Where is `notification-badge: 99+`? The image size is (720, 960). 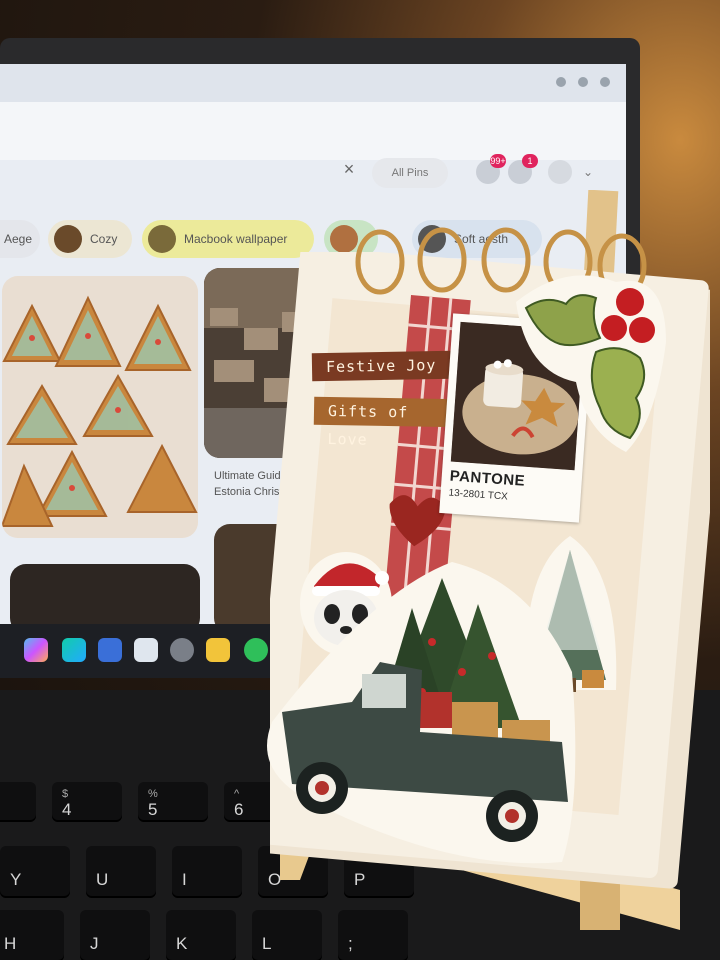 notification-badge: 99+ is located at coordinates (498, 161).